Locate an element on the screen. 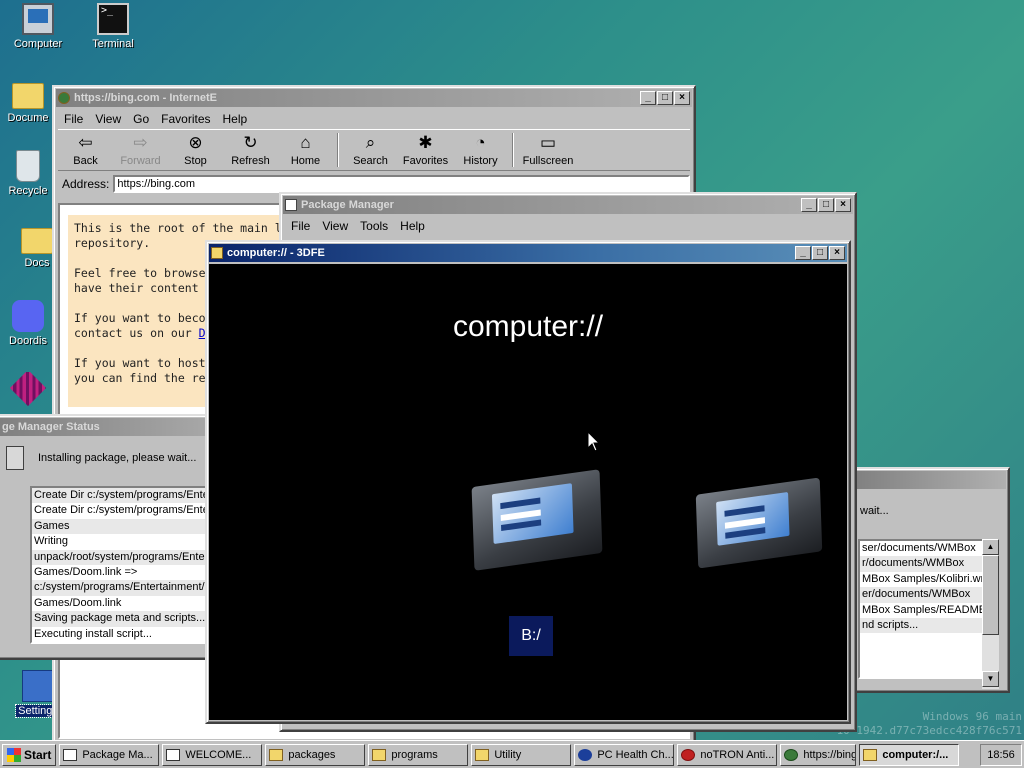 The height and width of the screenshot is (768, 1024). address-label: Address: is located at coordinates (86, 184).